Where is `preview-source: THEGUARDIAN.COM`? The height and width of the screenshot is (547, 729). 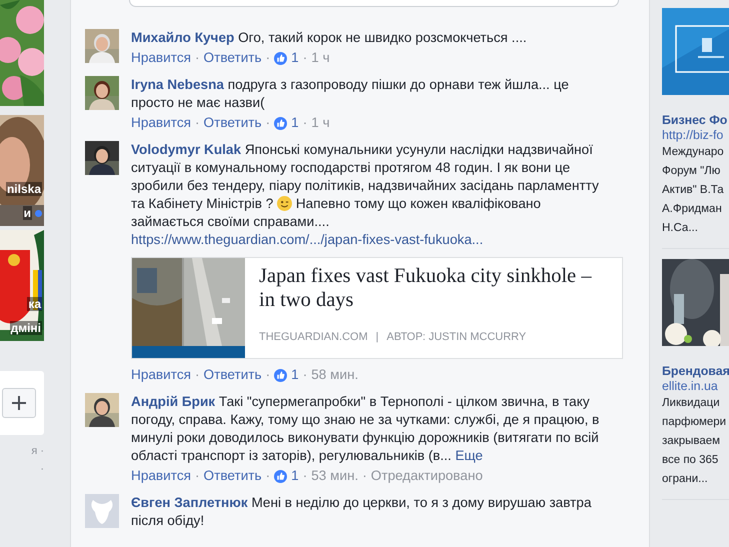
preview-source: THEGUARDIAN.COM is located at coordinates (313, 337).